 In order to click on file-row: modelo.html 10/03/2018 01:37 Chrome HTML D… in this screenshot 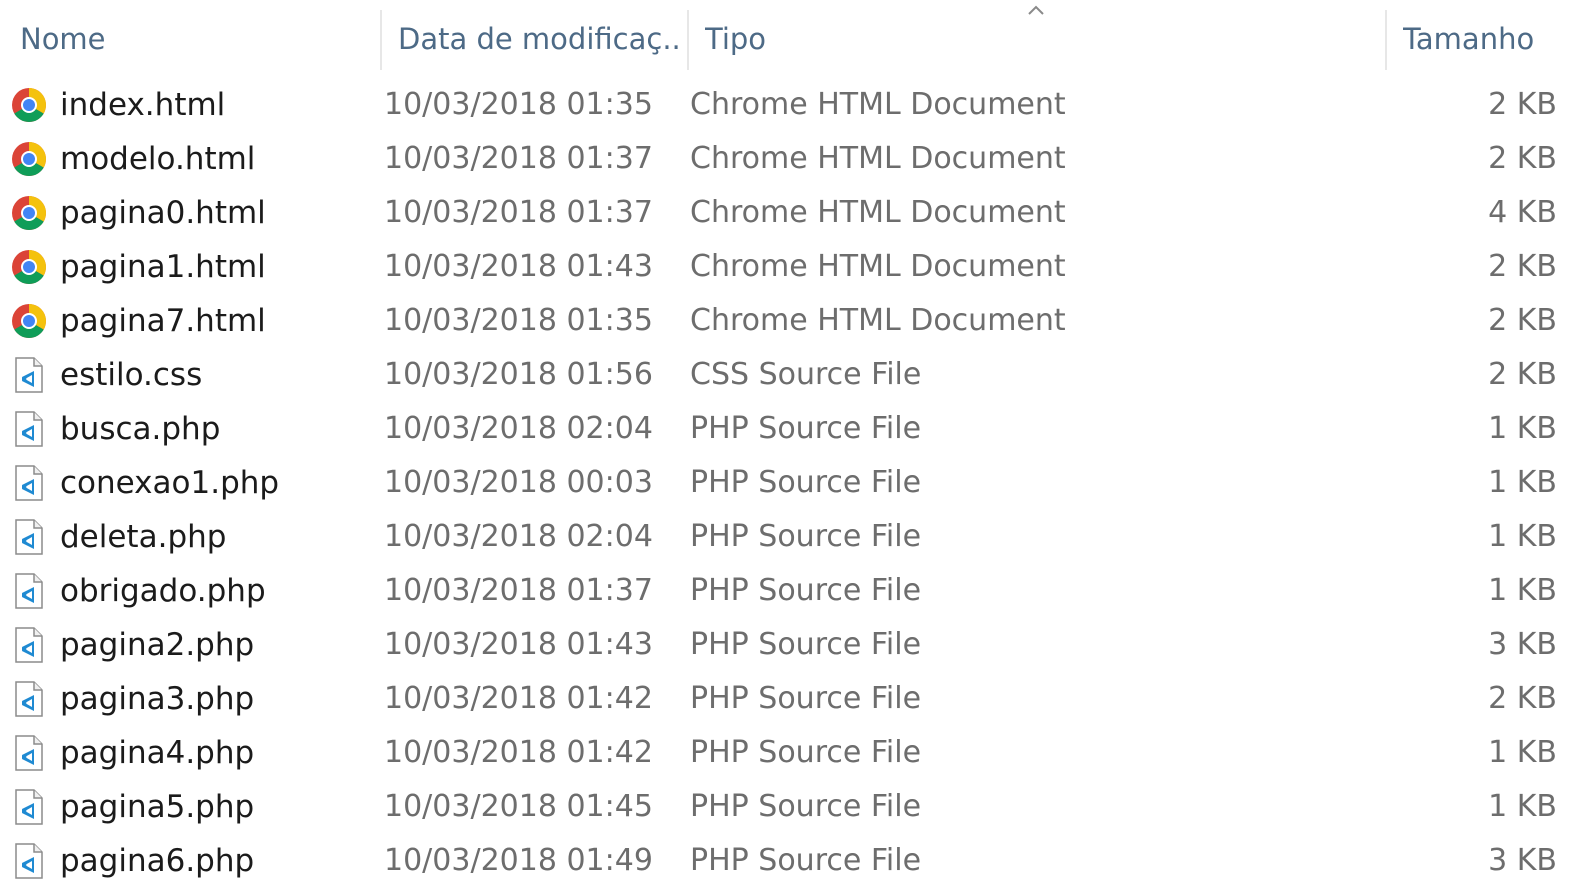, I will do `click(787, 159)`.